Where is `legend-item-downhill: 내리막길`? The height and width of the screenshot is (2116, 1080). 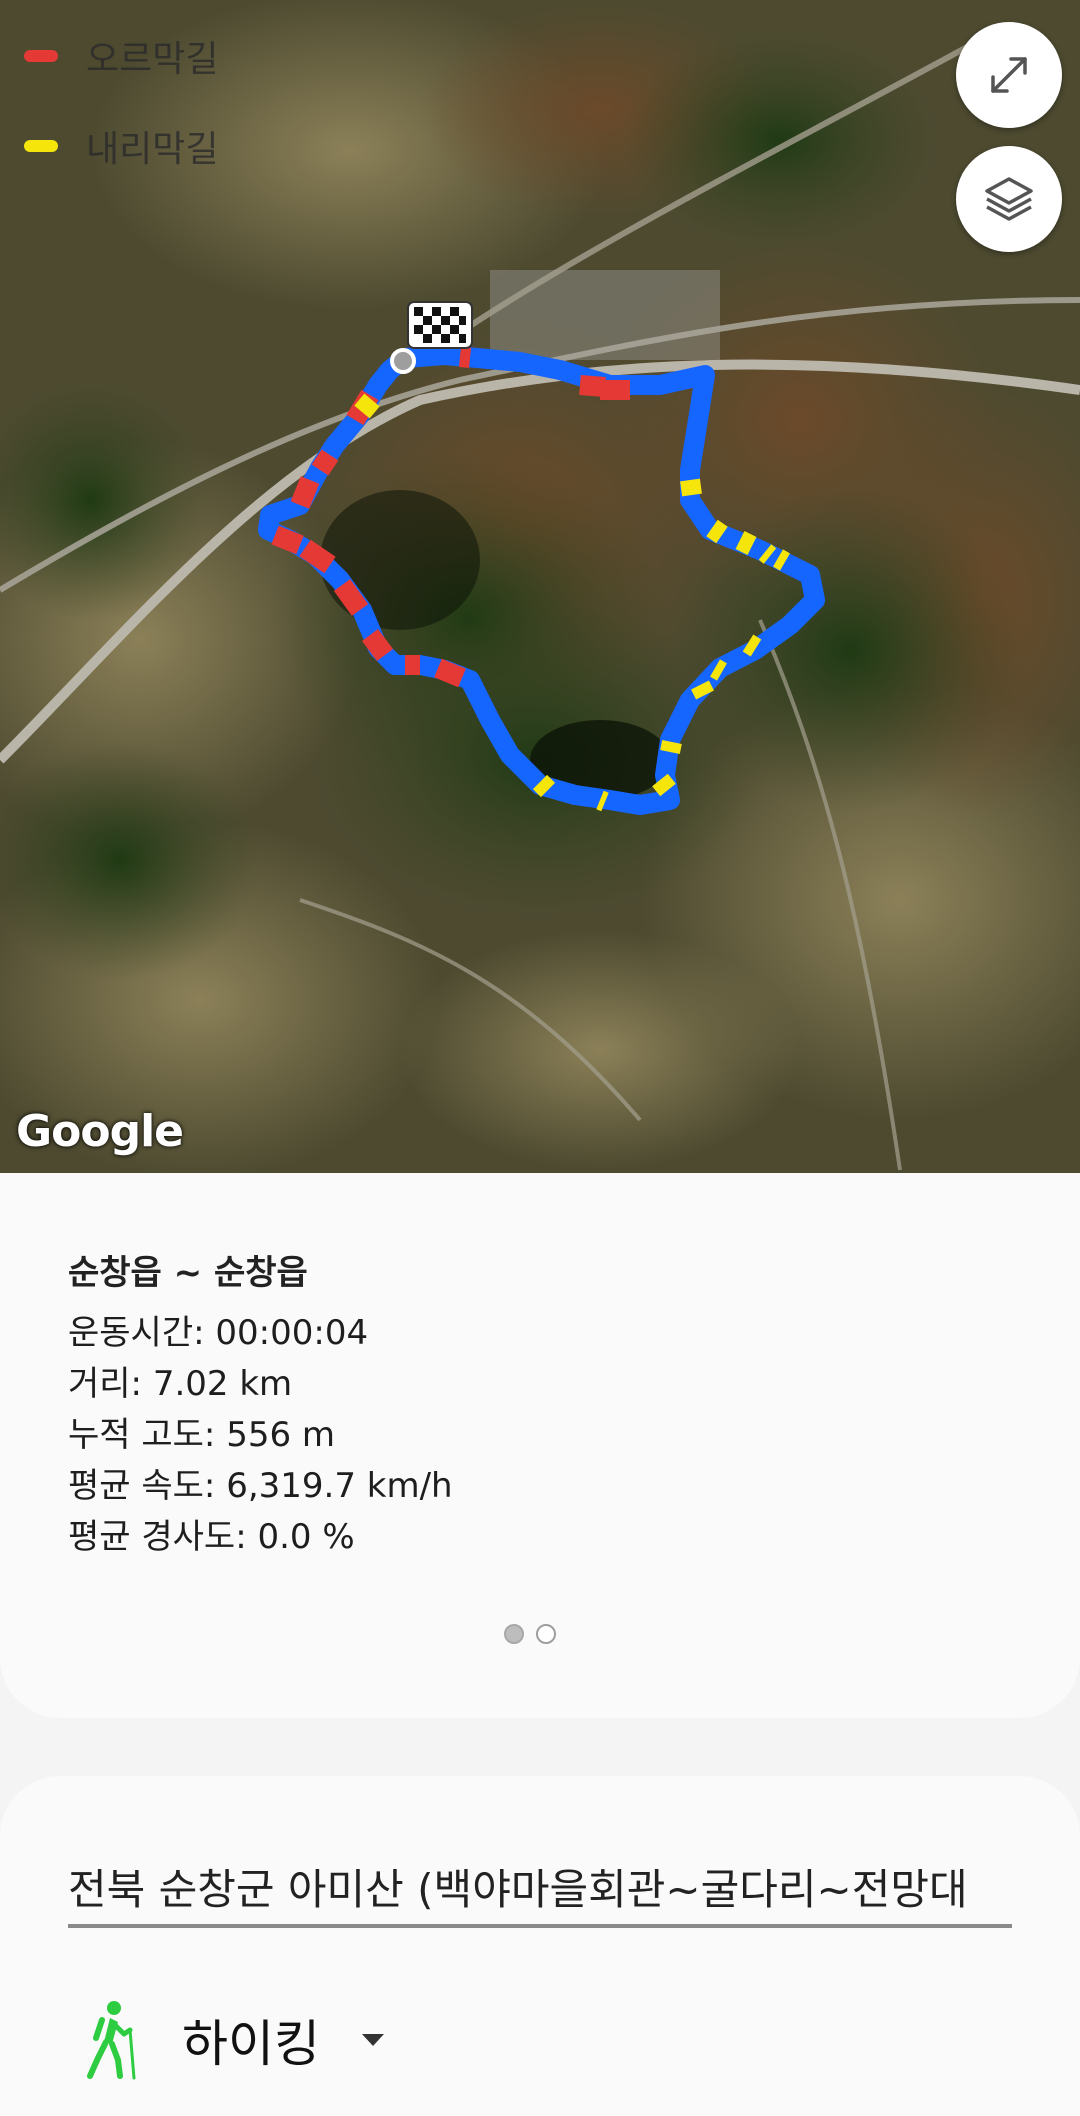 legend-item-downhill: 내리막길 is located at coordinates (121, 146).